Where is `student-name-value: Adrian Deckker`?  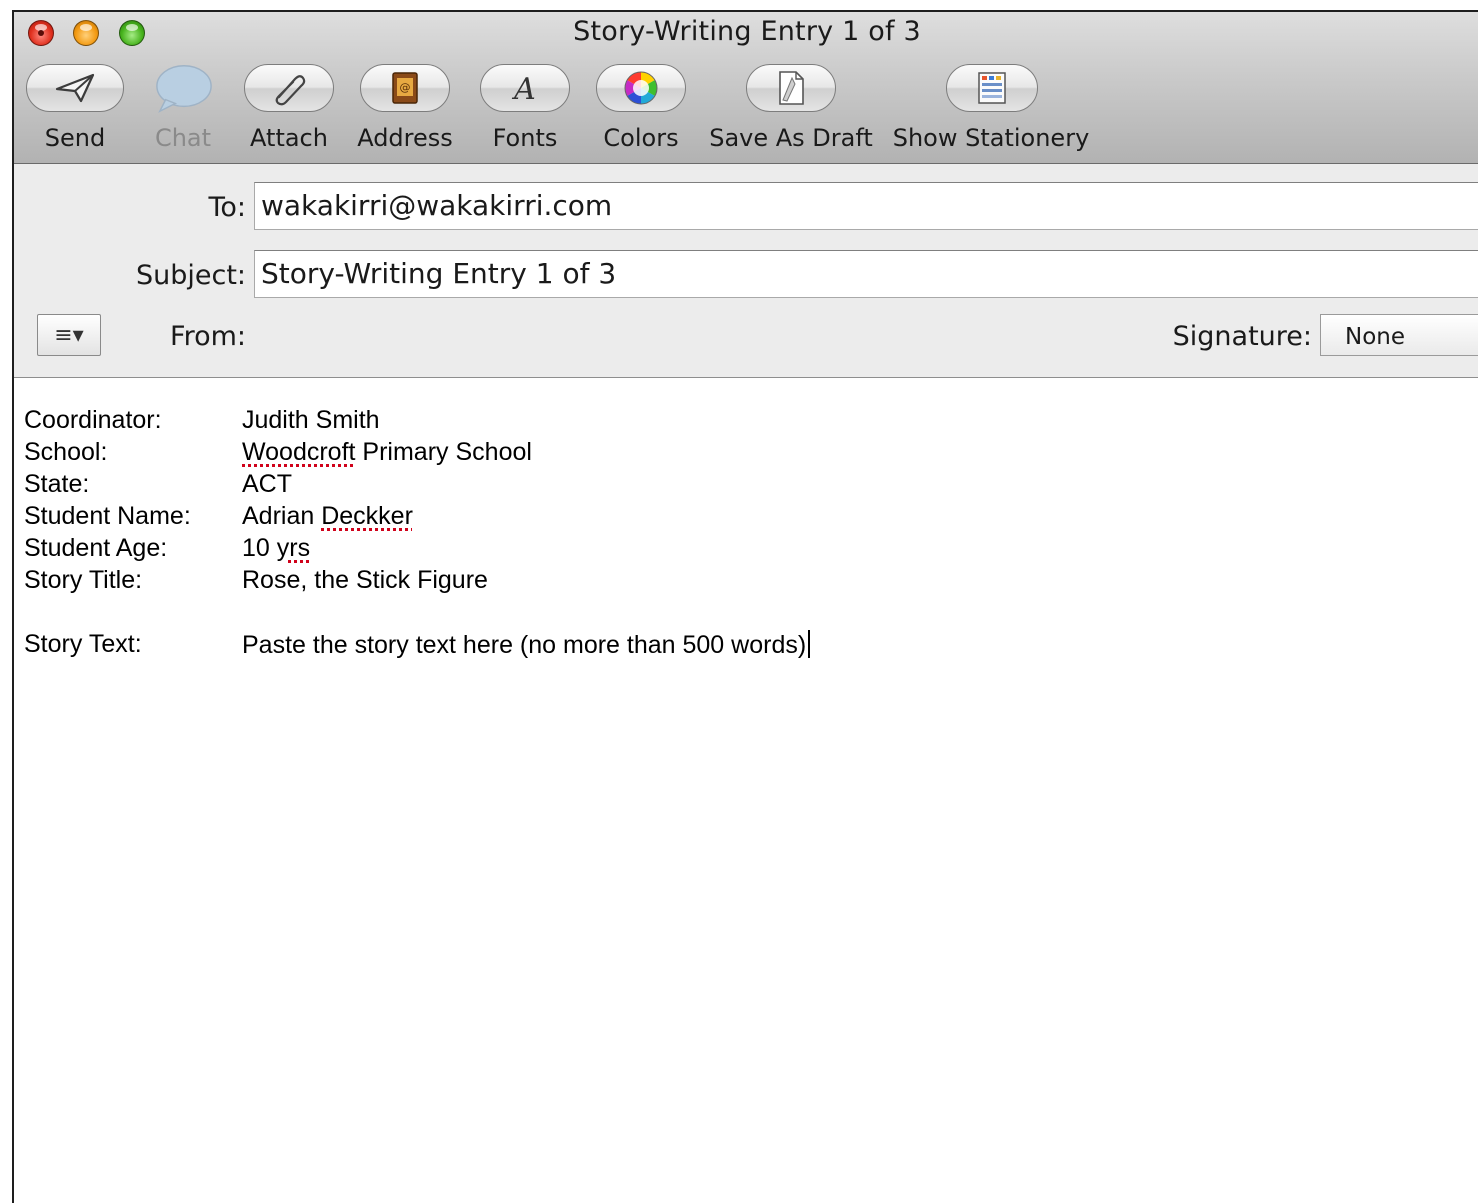
student-name-value: Adrian Deckker is located at coordinates (327, 516).